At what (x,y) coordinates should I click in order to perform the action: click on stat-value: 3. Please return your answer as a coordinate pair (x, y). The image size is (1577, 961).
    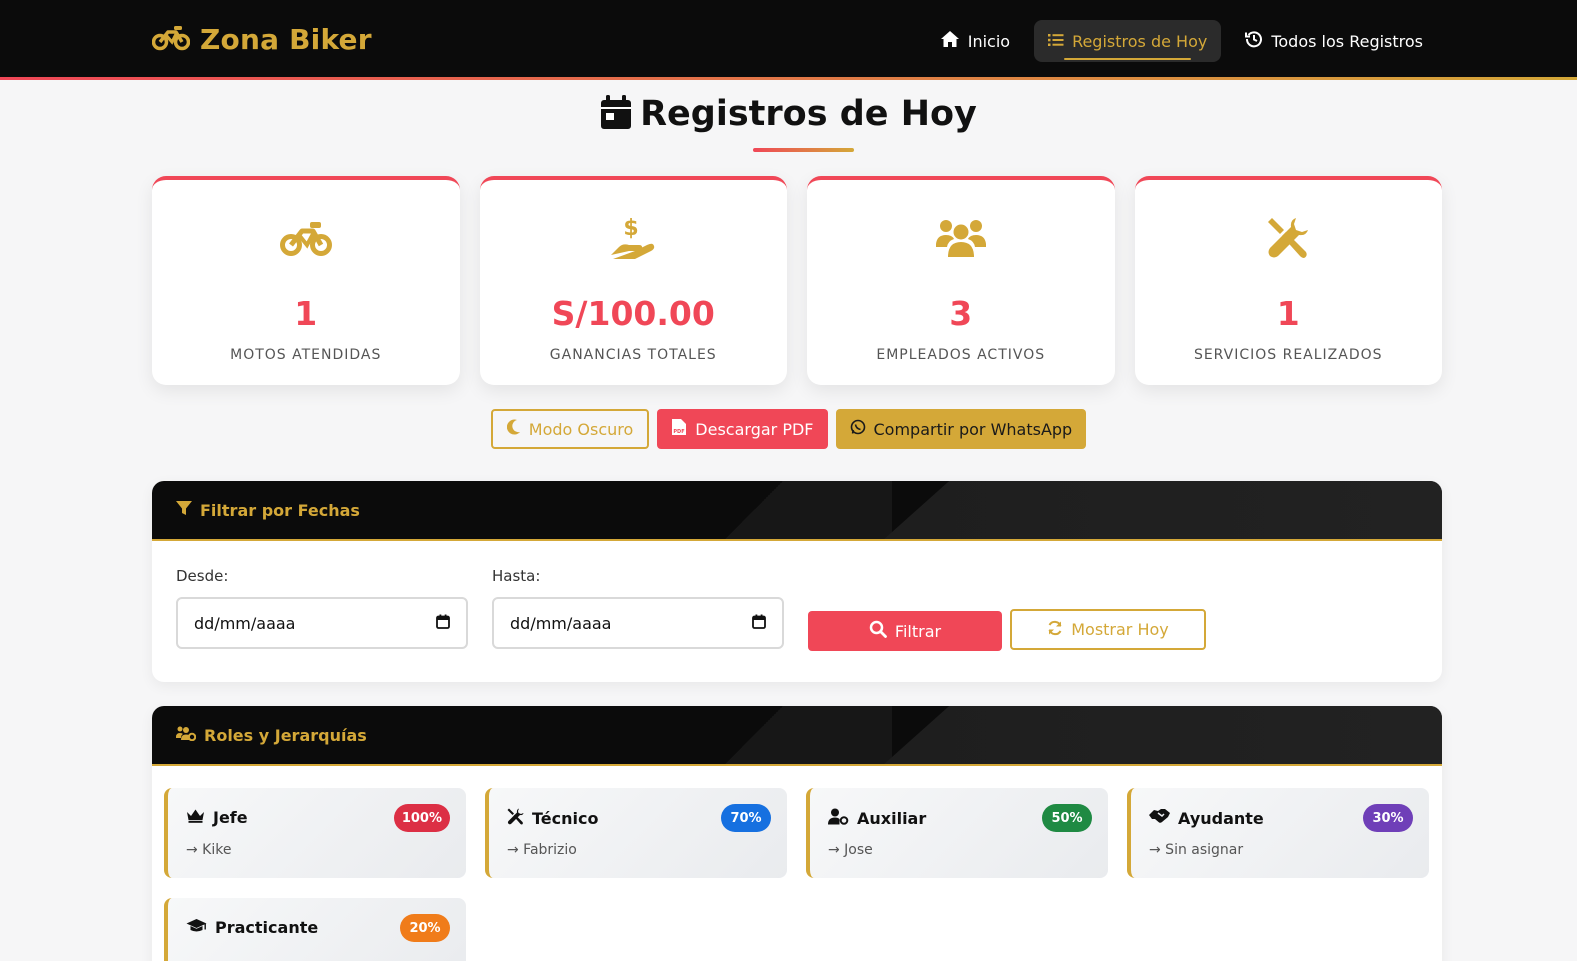
    Looking at the image, I should click on (961, 313).